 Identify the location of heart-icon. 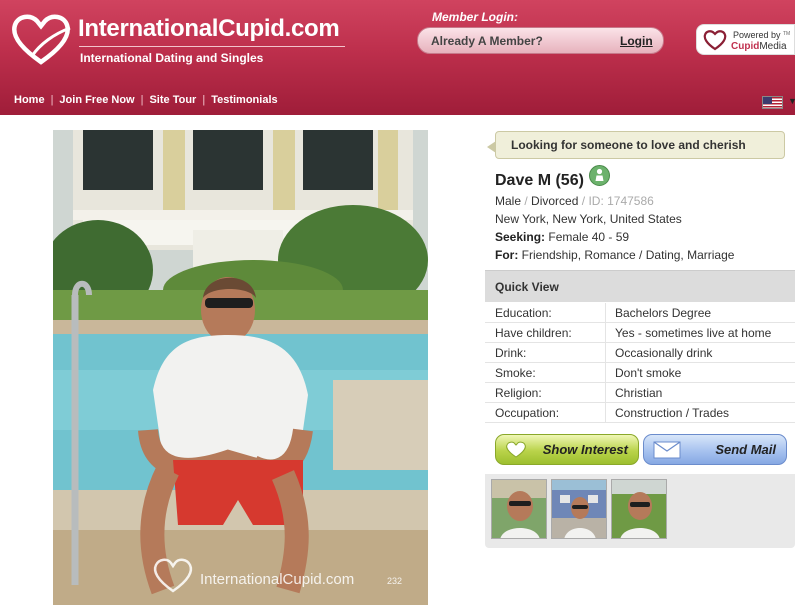
(516, 449).